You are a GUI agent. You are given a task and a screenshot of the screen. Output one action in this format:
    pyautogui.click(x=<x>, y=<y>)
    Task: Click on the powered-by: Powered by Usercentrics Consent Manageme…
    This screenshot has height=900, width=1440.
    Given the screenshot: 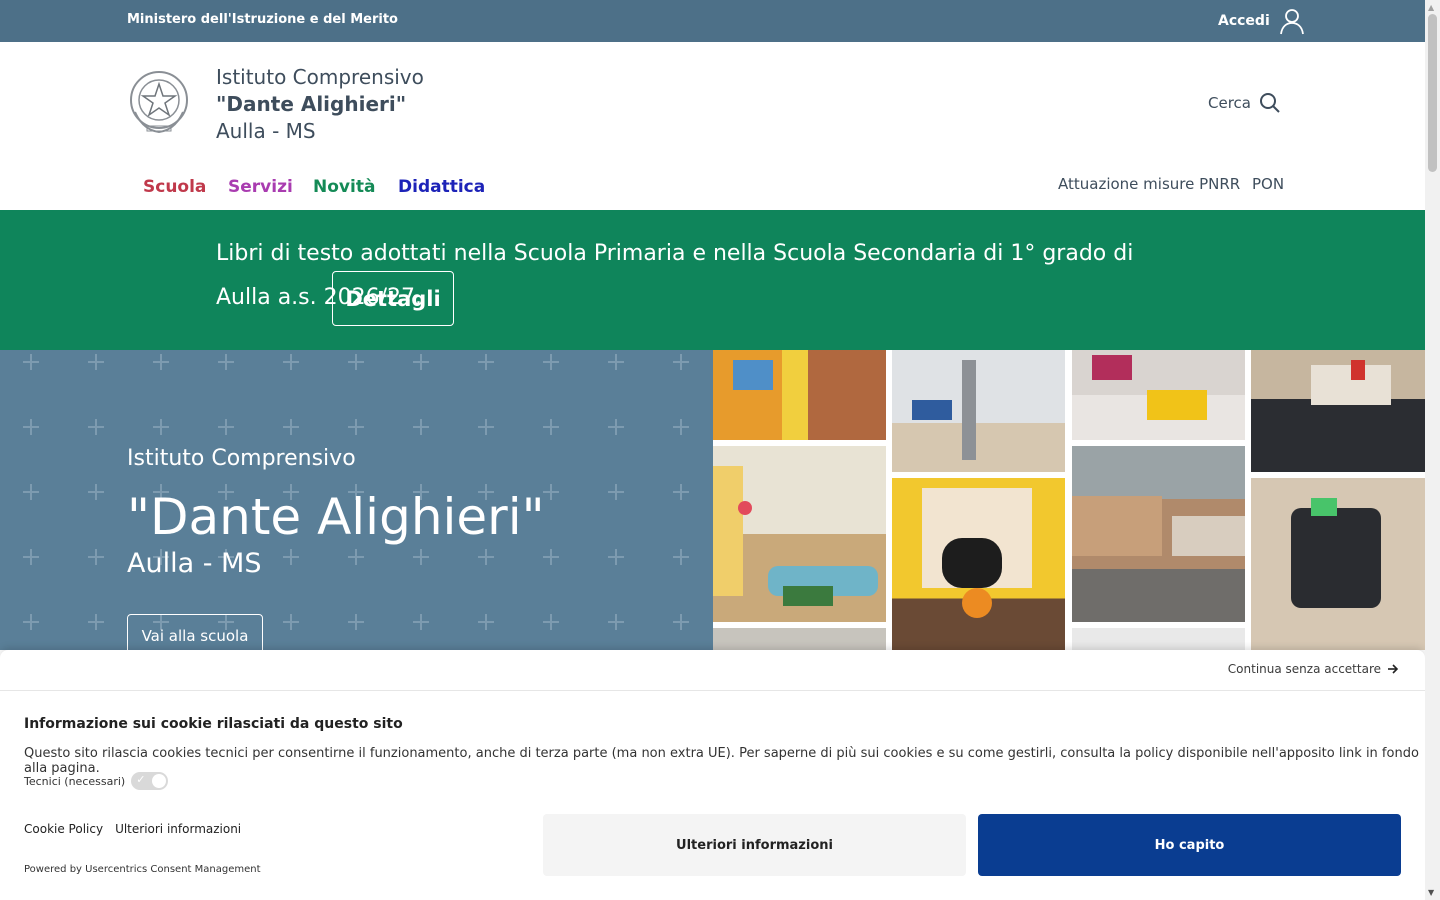 What is the action you would take?
    pyautogui.click(x=142, y=869)
    